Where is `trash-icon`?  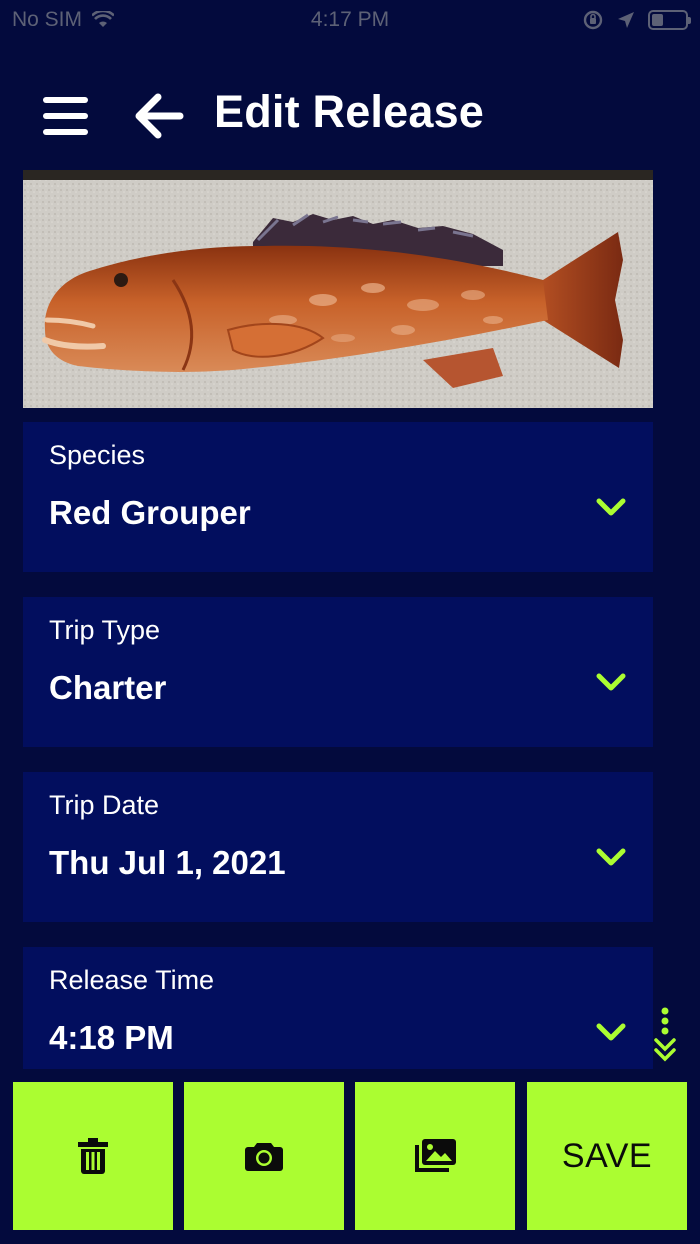 trash-icon is located at coordinates (93, 1156).